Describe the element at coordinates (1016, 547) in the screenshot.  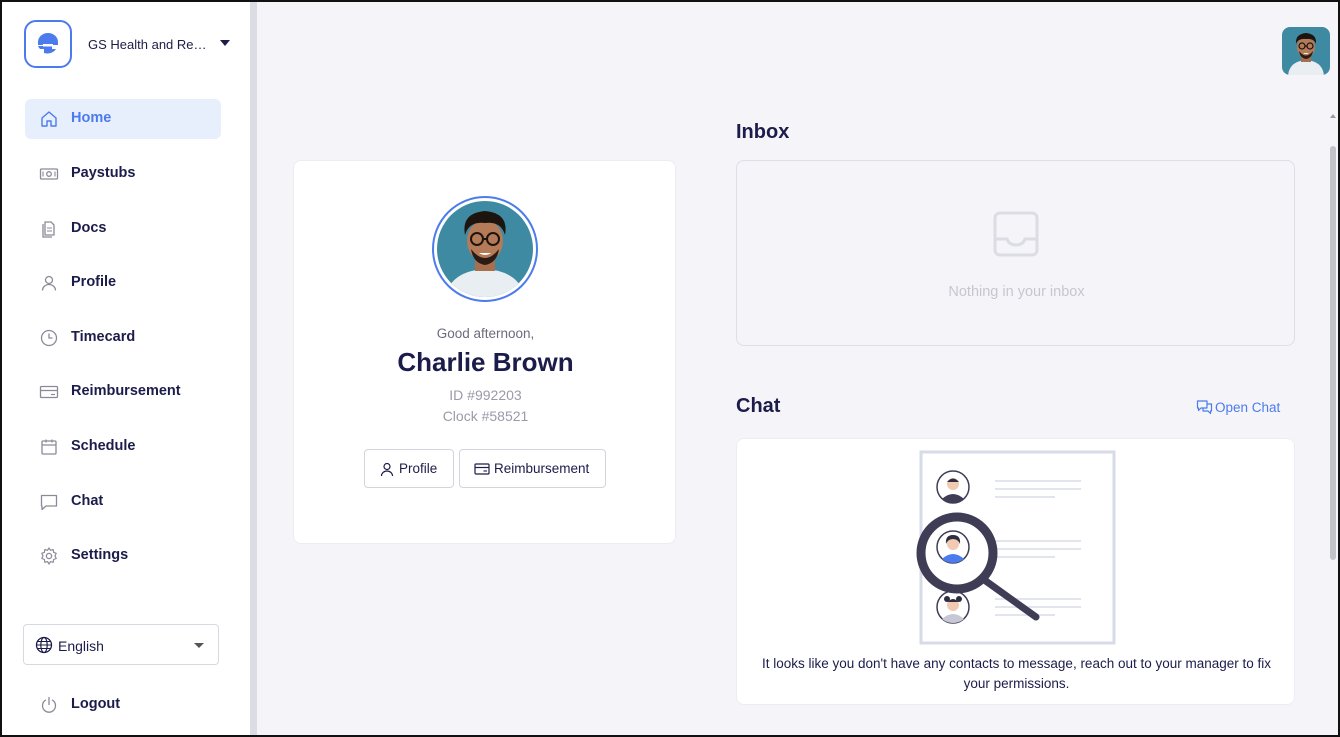
I see `search-contacts-illustration` at that location.